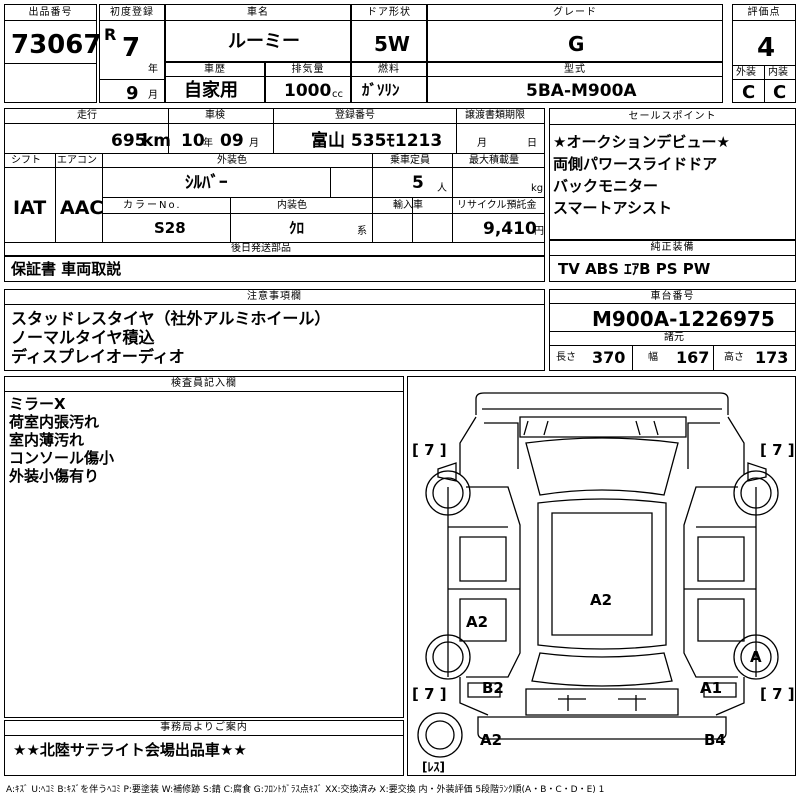  Describe the element at coordinates (254, 143) in the screenshot. I see `inspection-month-unit: 月` at that location.